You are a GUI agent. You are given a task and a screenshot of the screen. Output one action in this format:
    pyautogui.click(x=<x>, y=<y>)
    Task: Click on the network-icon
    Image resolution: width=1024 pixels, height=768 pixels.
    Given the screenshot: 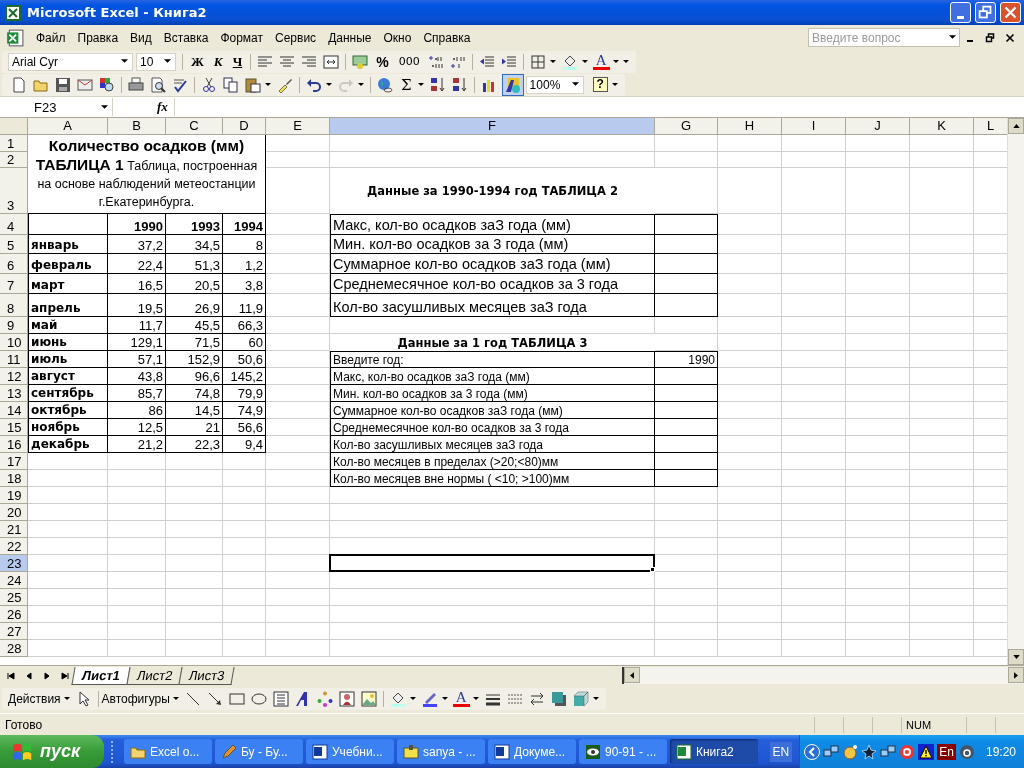 What is the action you would take?
    pyautogui.click(x=831, y=751)
    